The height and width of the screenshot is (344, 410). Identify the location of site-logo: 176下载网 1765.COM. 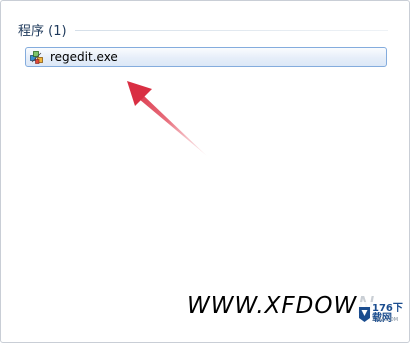
(382, 314).